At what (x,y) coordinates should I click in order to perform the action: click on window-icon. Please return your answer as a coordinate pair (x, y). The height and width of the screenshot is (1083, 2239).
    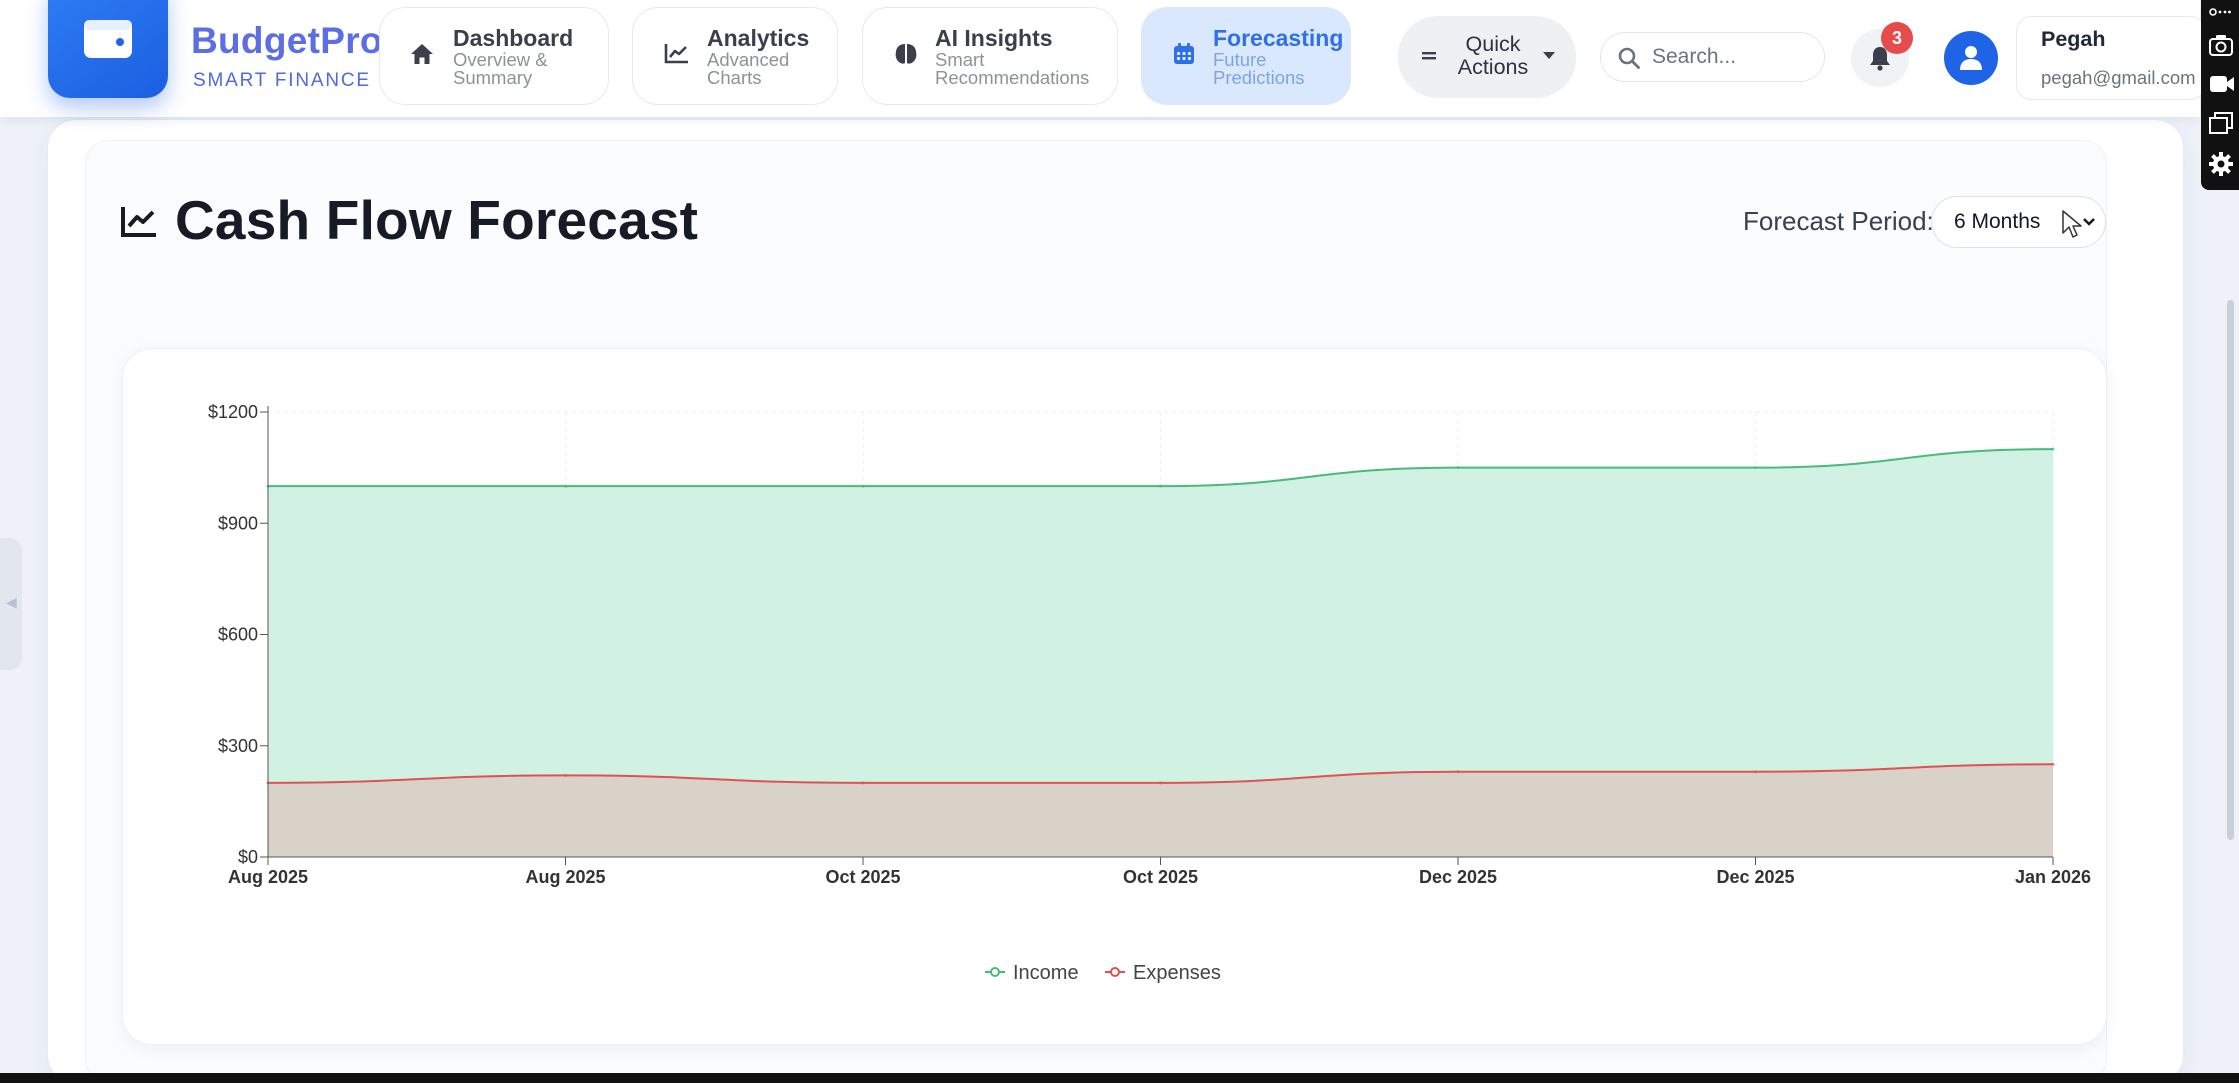
    Looking at the image, I should click on (2221, 123).